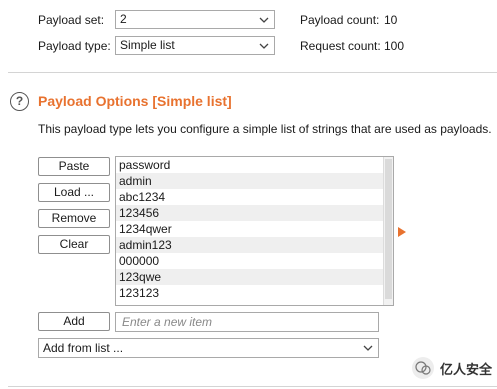 This screenshot has width=497, height=389. I want to click on clear-button: Clear, so click(74, 244).